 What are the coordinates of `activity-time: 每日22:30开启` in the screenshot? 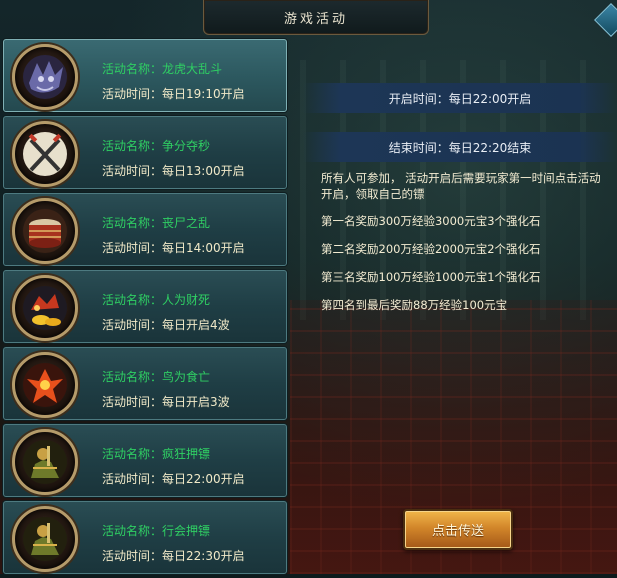 It's located at (203, 556).